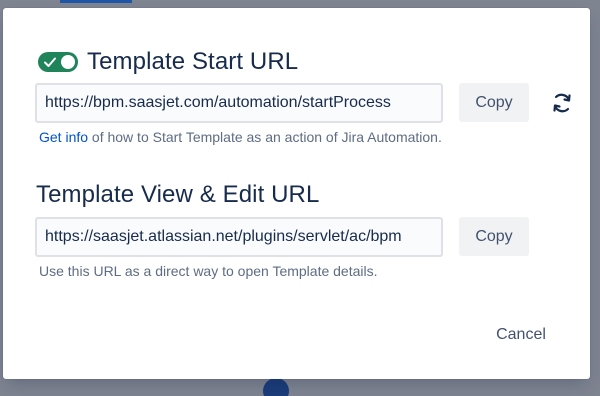 The width and height of the screenshot is (600, 396). What do you see at coordinates (50, 62) in the screenshot?
I see `check-icon` at bounding box center [50, 62].